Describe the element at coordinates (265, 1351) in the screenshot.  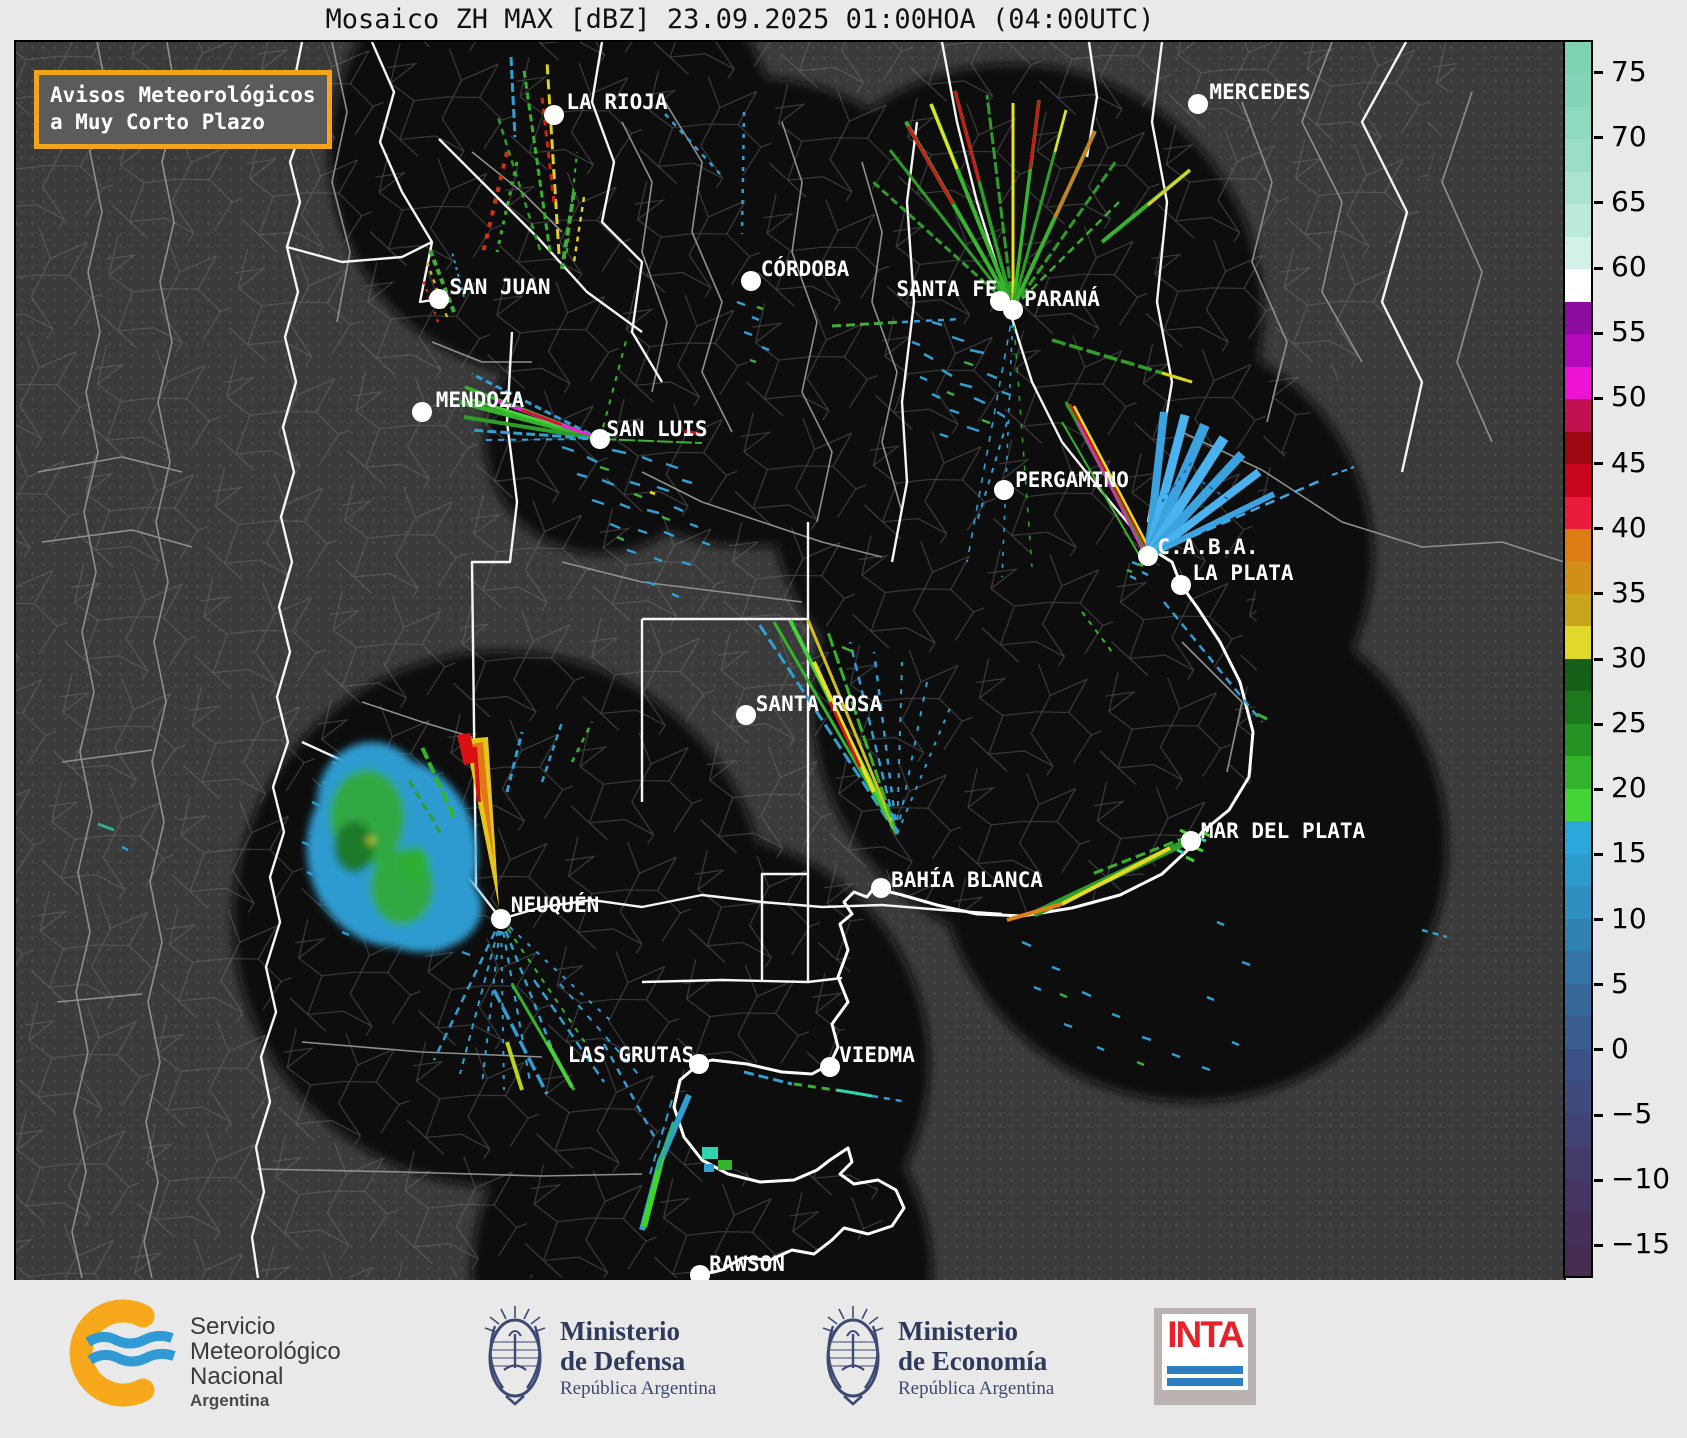
I see `smn-line2: Meteorológico` at that location.